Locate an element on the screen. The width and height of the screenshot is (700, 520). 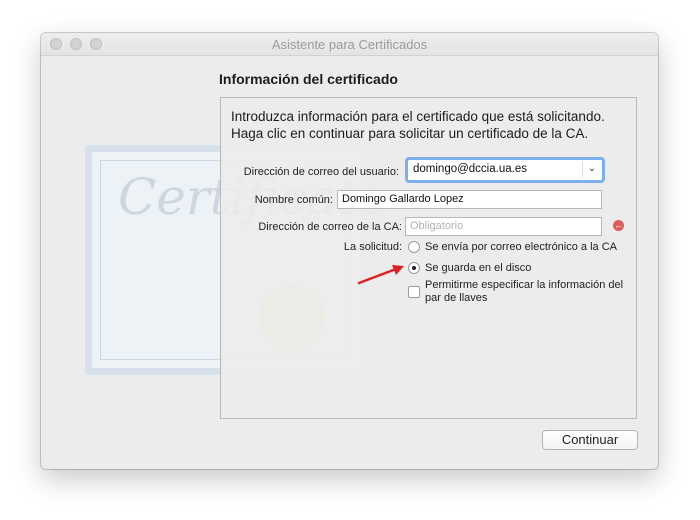
request-label: La solicitud: is located at coordinates (372, 247).